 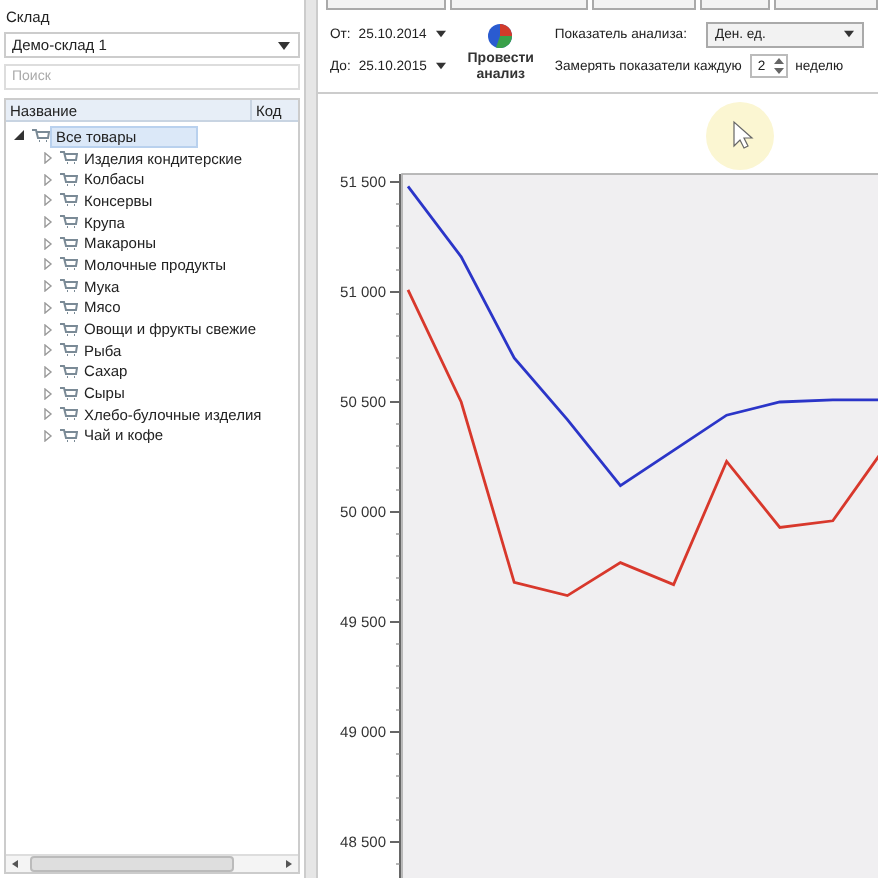 I want to click on spinner-arrows-icon, so click(x=778, y=66).